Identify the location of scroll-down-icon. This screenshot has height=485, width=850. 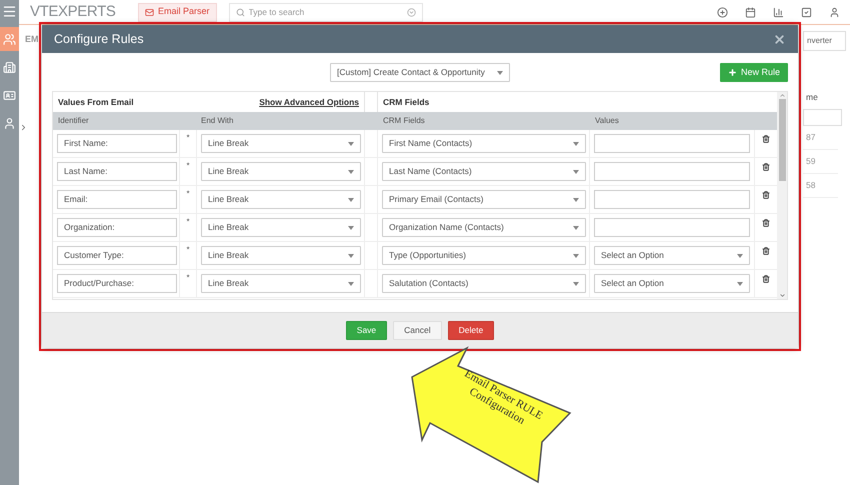
(782, 295).